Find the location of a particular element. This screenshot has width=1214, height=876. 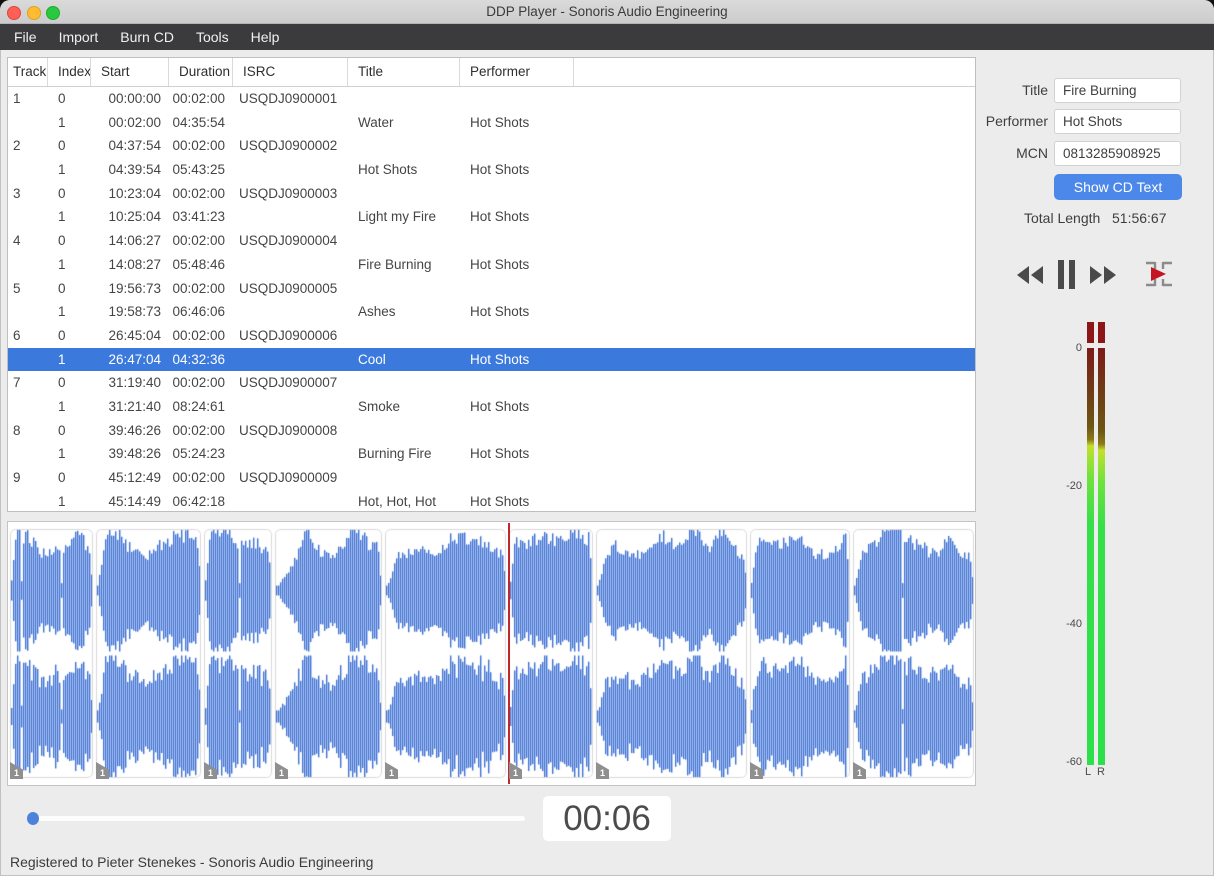

pause-button is located at coordinates (1067, 274).